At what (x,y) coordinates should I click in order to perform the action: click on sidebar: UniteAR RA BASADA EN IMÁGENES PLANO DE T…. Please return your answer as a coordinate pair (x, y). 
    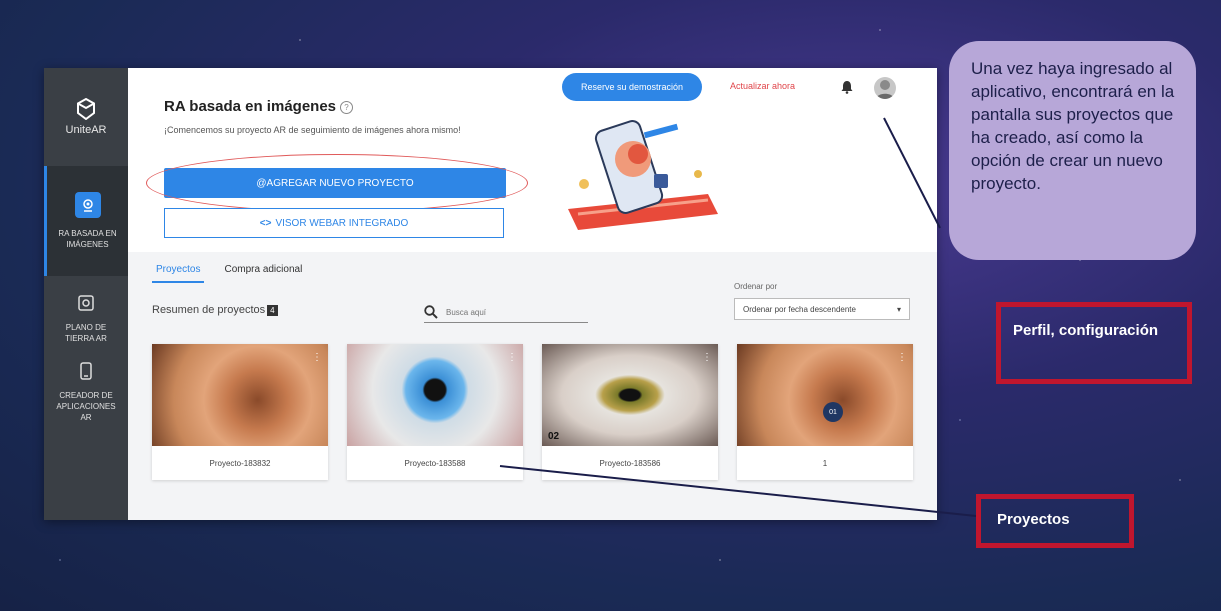
    Looking at the image, I should click on (86, 294).